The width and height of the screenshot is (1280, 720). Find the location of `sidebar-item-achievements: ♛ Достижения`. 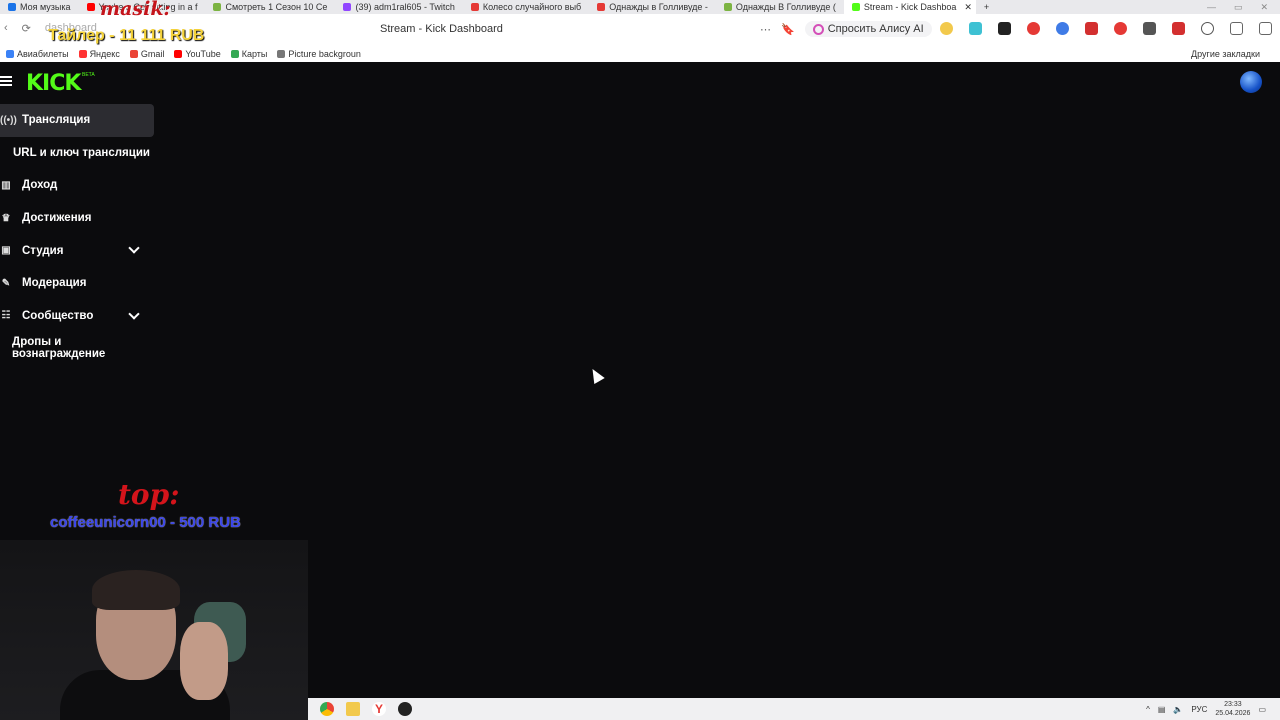

sidebar-item-achievements: ♛ Достижения is located at coordinates (77, 218).